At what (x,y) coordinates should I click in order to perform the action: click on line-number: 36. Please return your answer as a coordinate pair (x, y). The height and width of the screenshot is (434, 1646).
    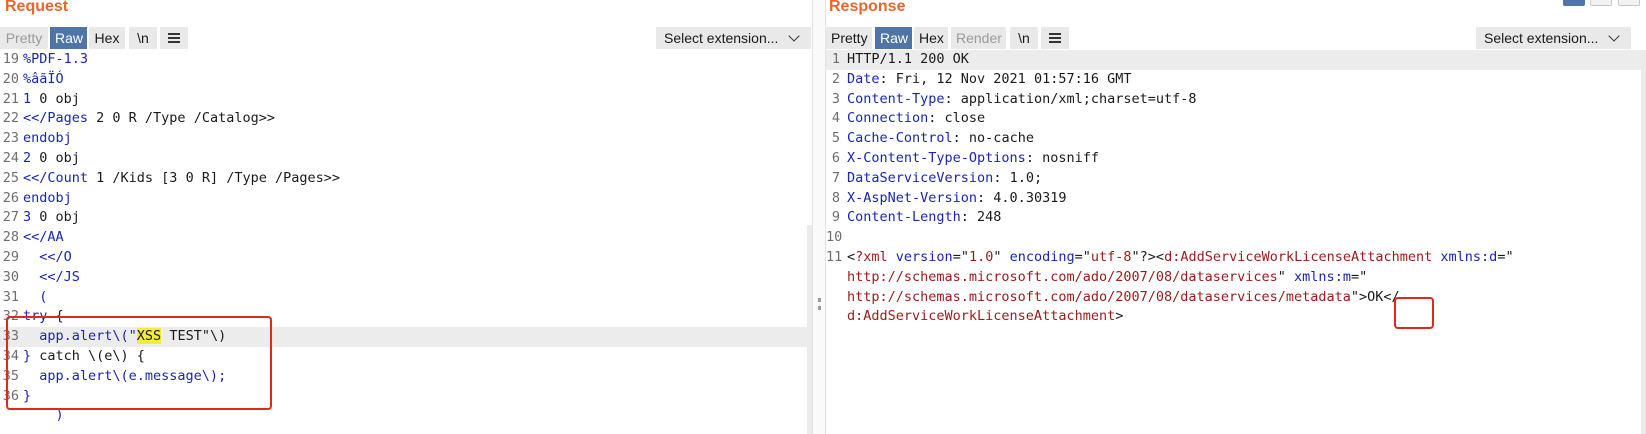
    Looking at the image, I should click on (10, 395).